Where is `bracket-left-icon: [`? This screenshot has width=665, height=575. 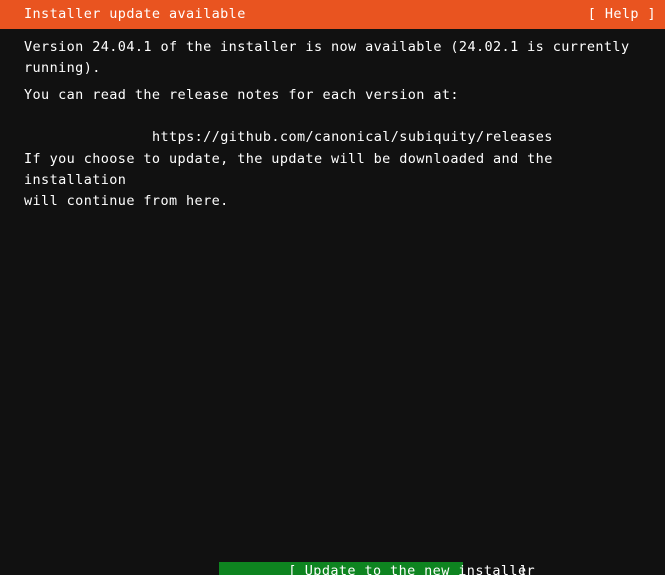
bracket-left-icon: [ is located at coordinates (292, 569).